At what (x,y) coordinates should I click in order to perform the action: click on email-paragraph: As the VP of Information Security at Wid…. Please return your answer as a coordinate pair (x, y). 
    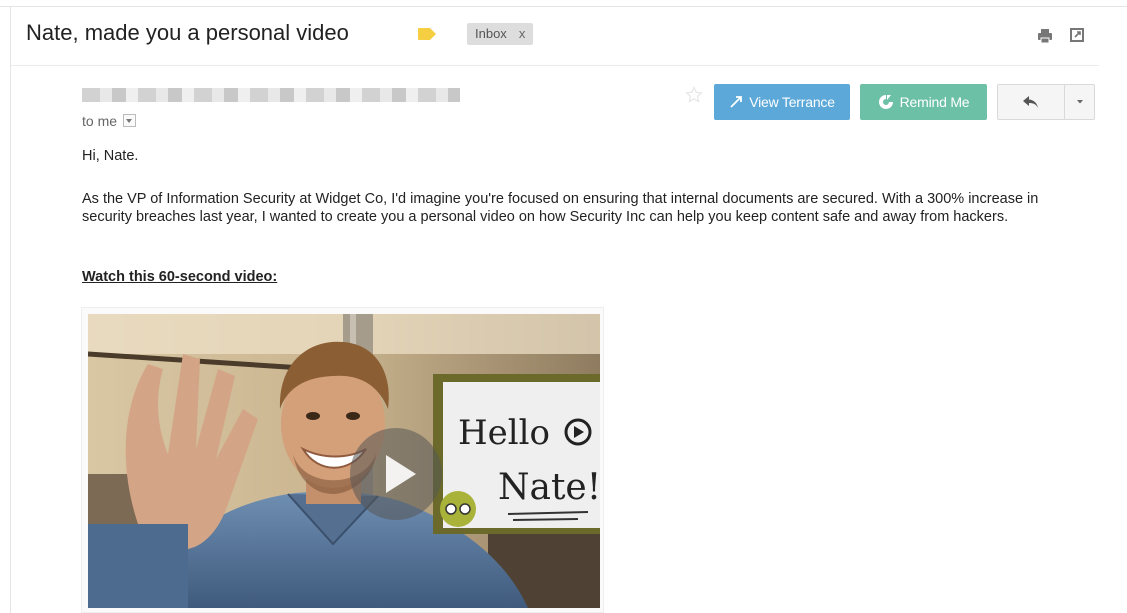
    Looking at the image, I should click on (560, 208).